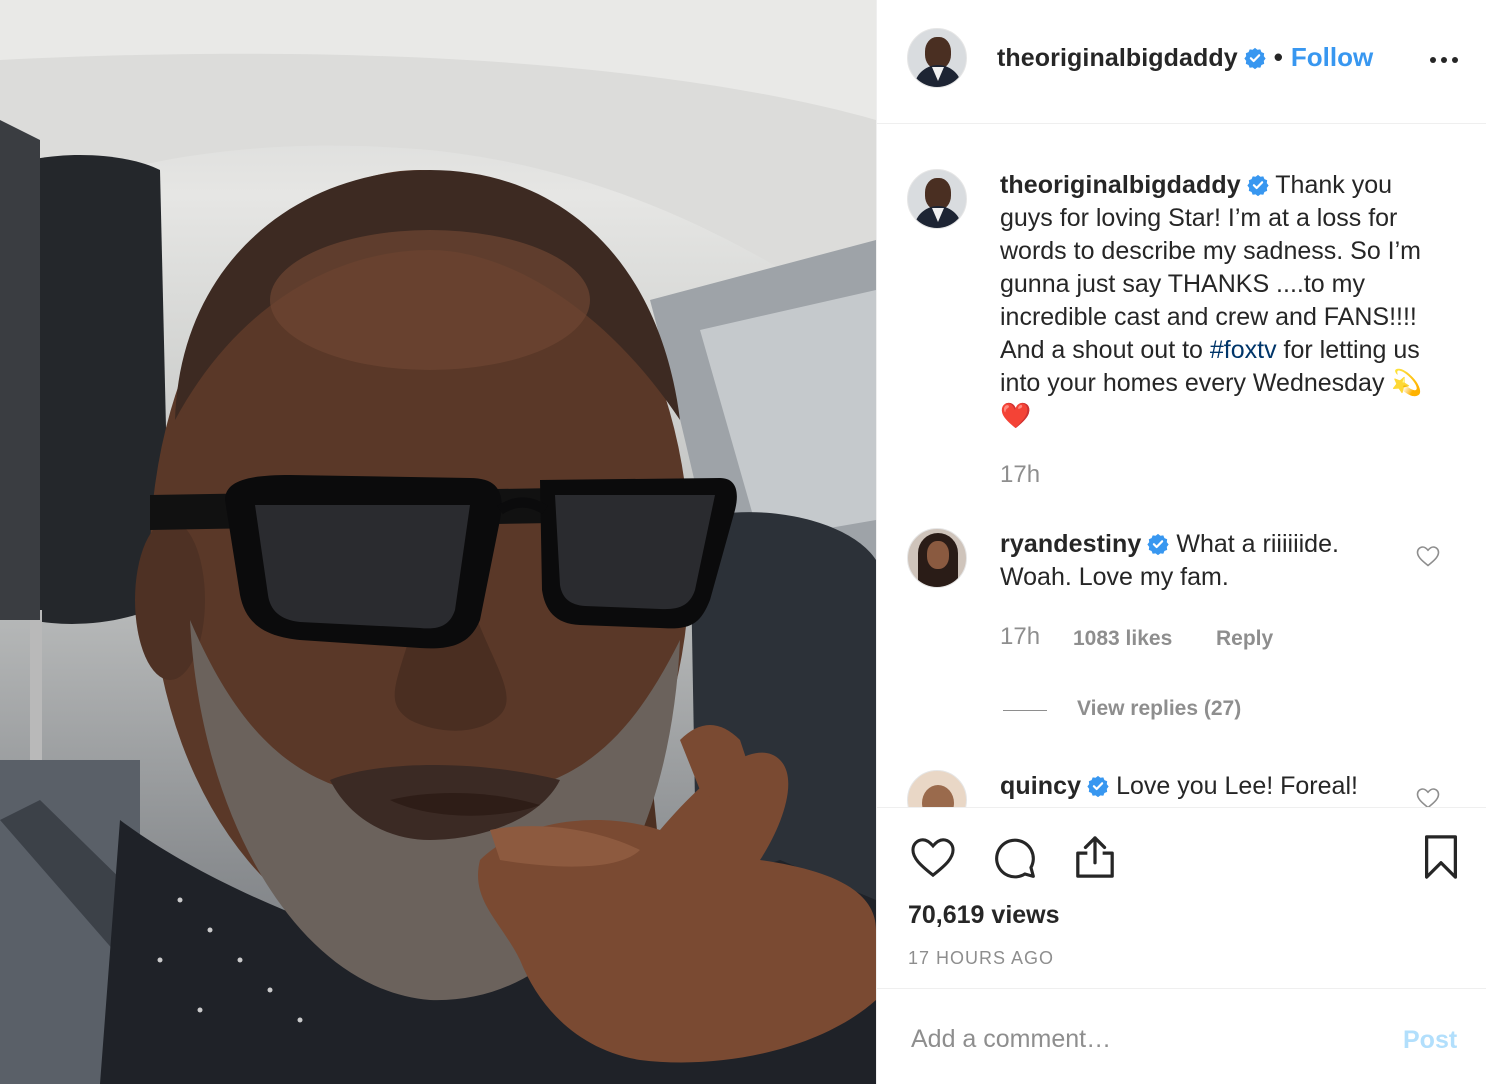 This screenshot has height=1084, width=1486. Describe the element at coordinates (1244, 639) in the screenshot. I see `reply-button: Reply` at that location.